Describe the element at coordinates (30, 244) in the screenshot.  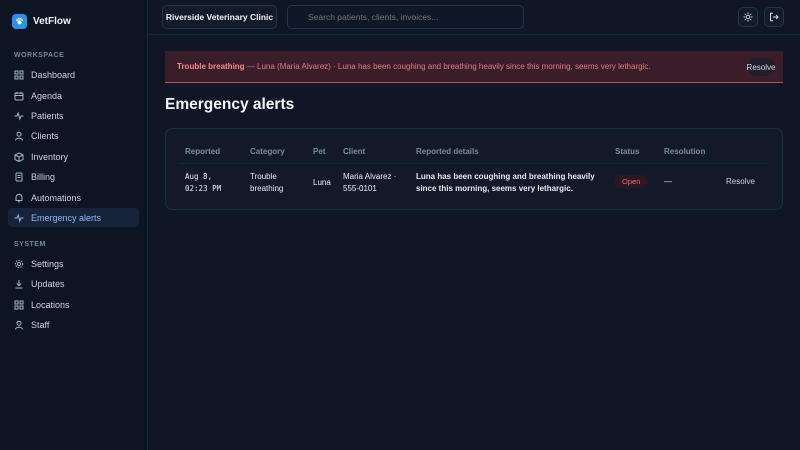
I see `section-label-system: SYSTEM` at that location.